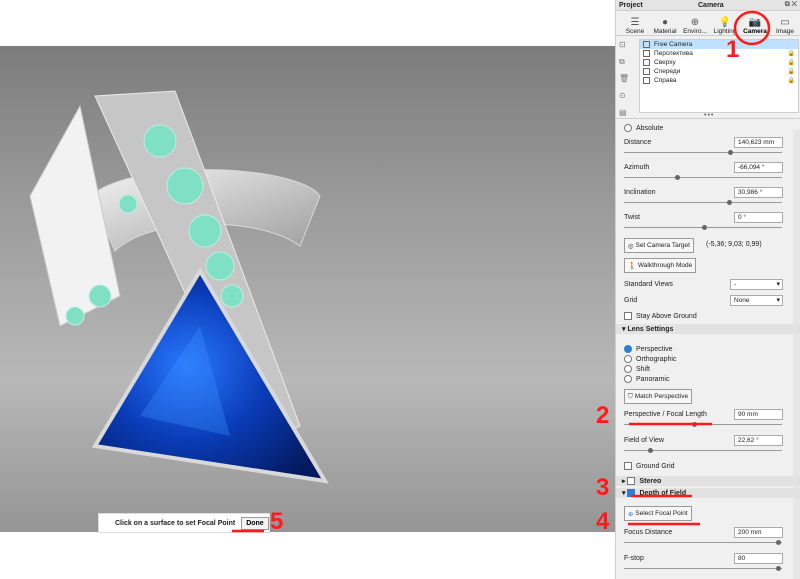 This screenshot has width=800, height=579. Describe the element at coordinates (603, 415) in the screenshot. I see `annotation-2: 2` at that location.